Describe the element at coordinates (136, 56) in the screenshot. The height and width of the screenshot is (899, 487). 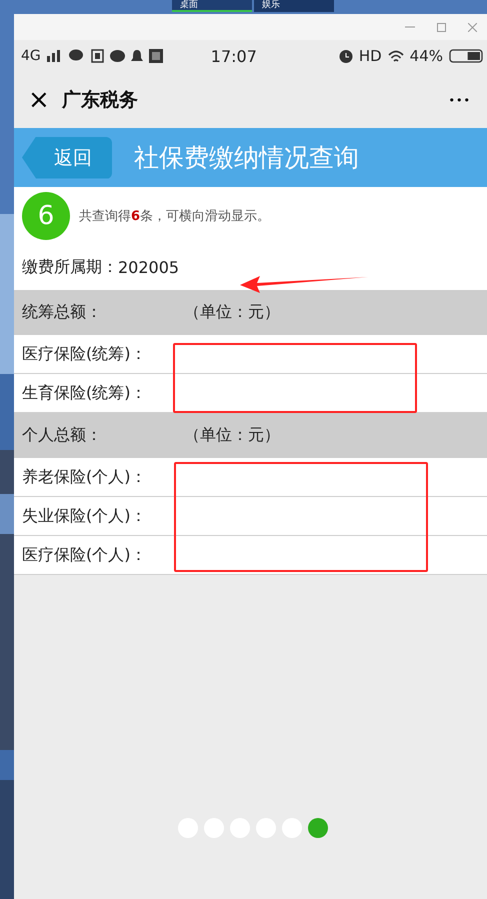
I see `bell-icon` at that location.